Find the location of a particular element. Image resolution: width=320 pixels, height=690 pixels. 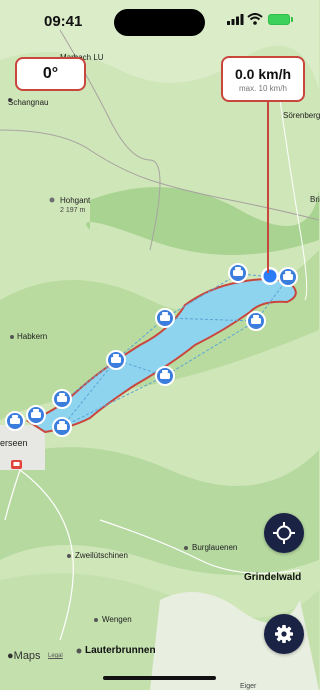

dynamic-island is located at coordinates (159, 22).